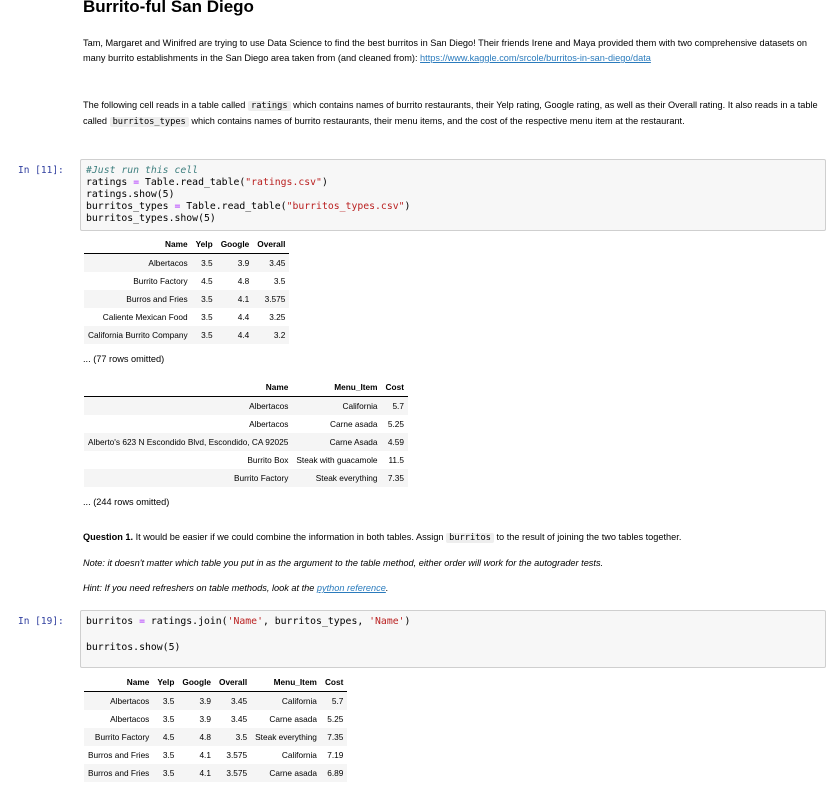  What do you see at coordinates (337, 478) in the screenshot?
I see `table-cell: Steak everything` at bounding box center [337, 478].